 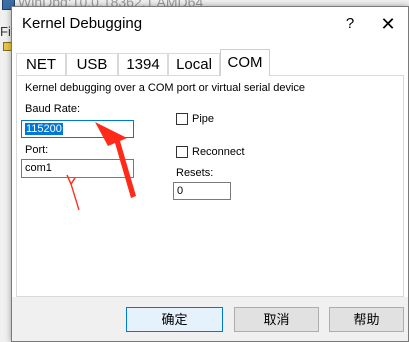 I want to click on port-value: com1, so click(x=38, y=168).